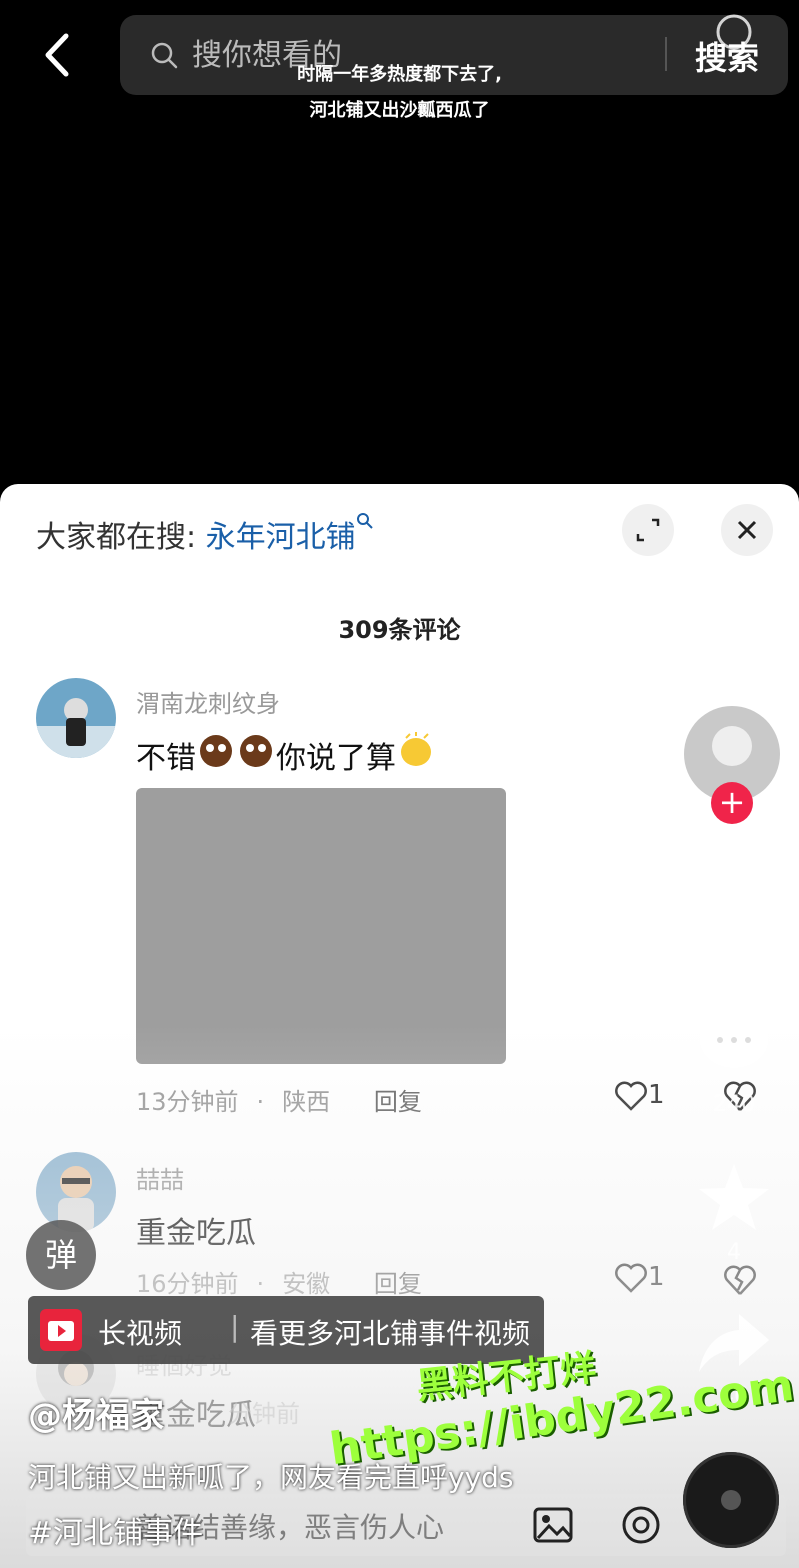 The width and height of the screenshot is (799, 1568). I want to click on expand-icon, so click(648, 530).